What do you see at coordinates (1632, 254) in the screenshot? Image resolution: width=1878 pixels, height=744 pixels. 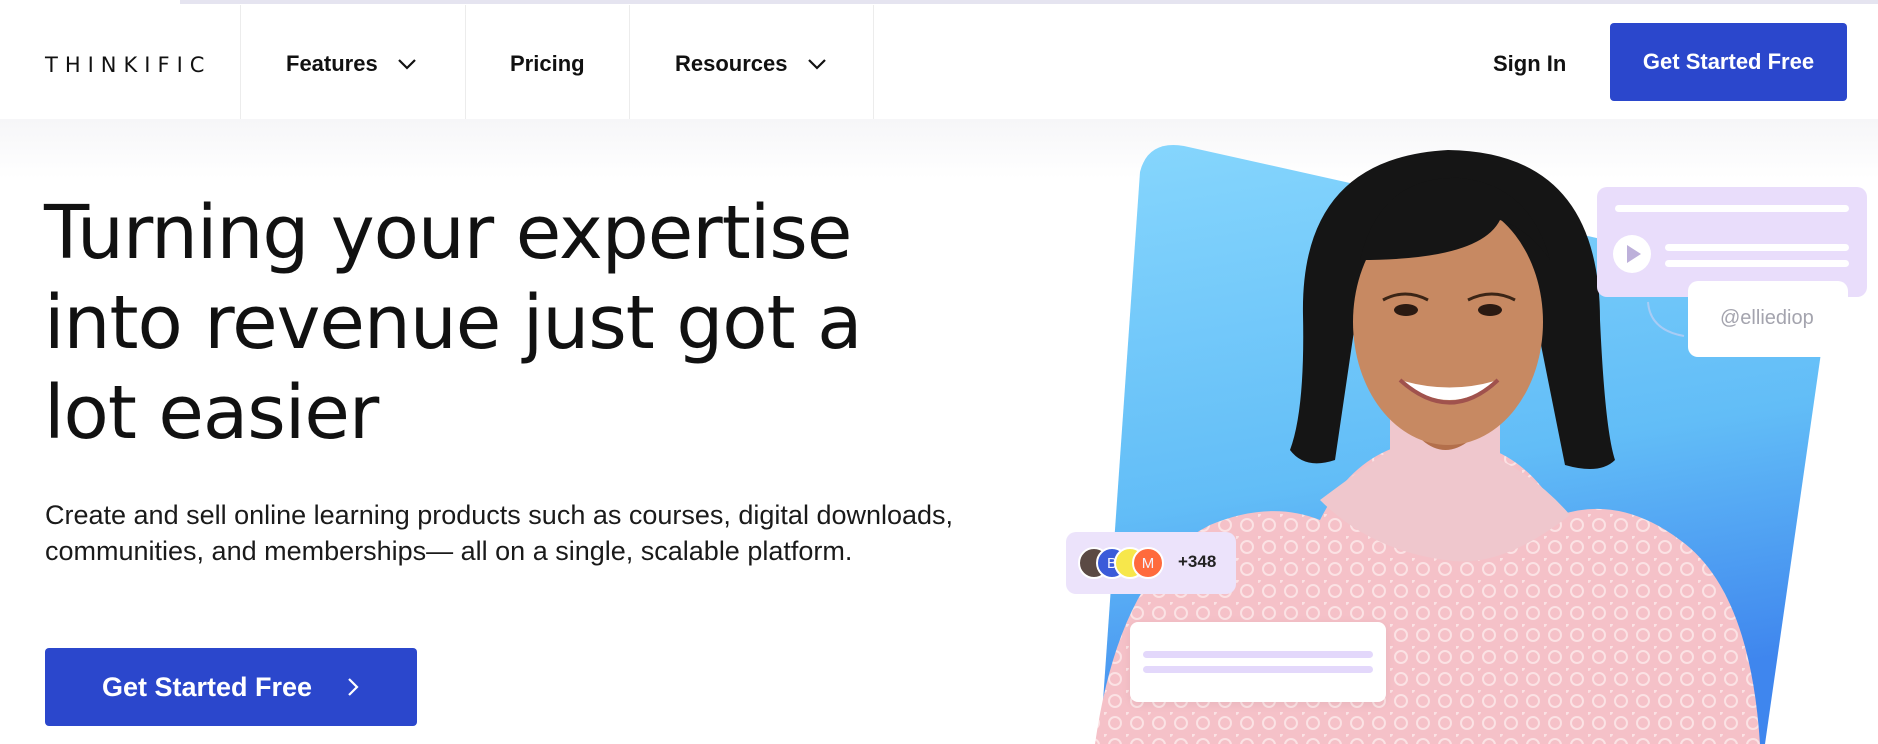 I see `play-icon` at bounding box center [1632, 254].